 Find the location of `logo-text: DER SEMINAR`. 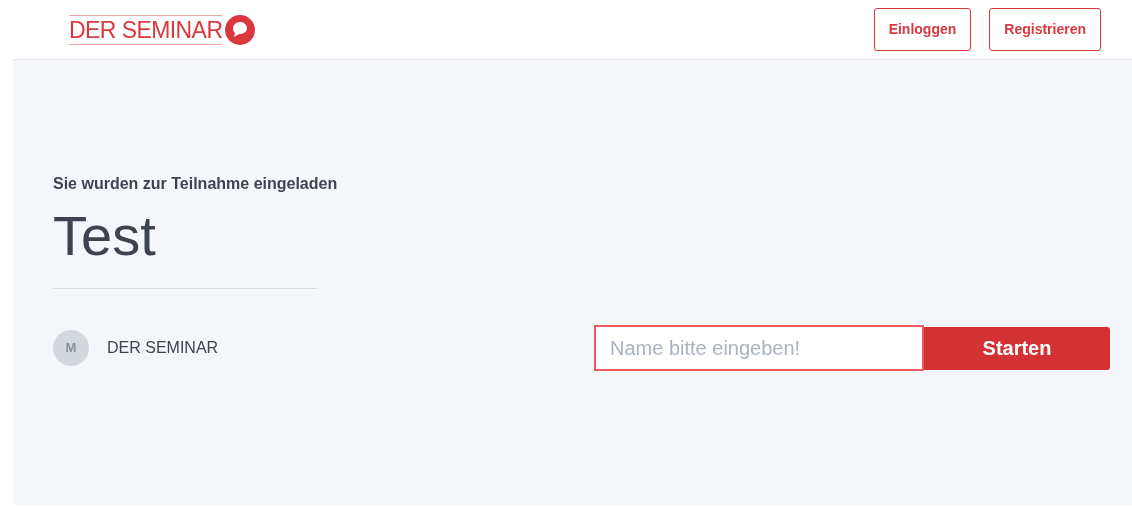

logo-text: DER SEMINAR is located at coordinates (146, 29).